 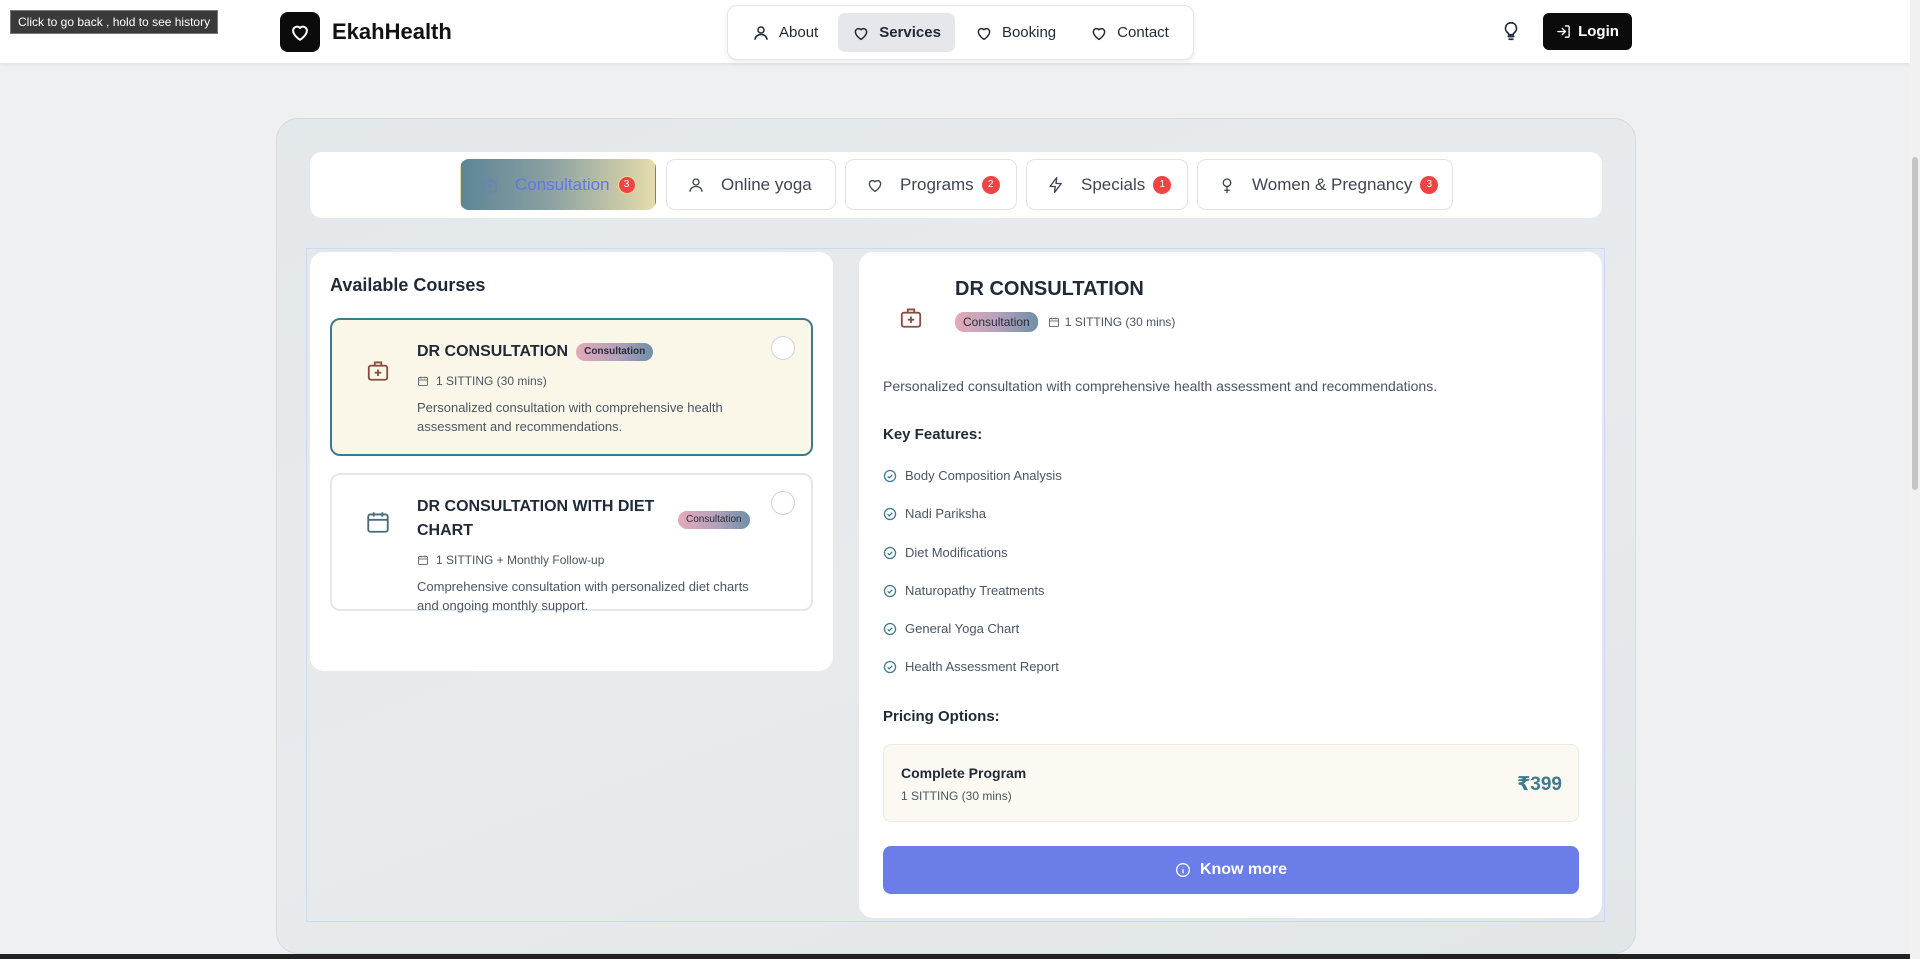 I want to click on tab-women-pregnancy: Women & Pregnancy 3, so click(x=1325, y=184).